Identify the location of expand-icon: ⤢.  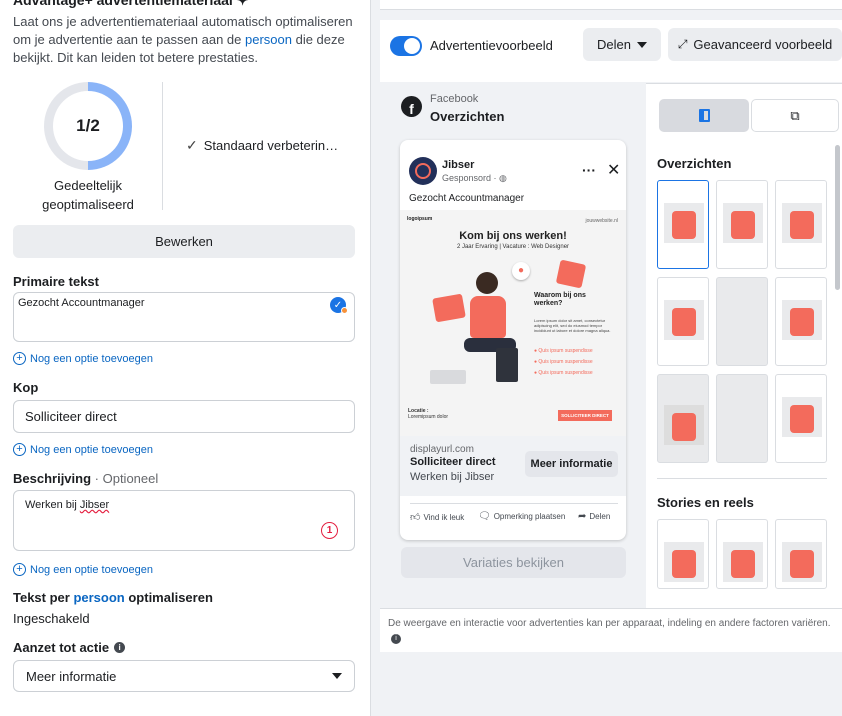
(682, 44).